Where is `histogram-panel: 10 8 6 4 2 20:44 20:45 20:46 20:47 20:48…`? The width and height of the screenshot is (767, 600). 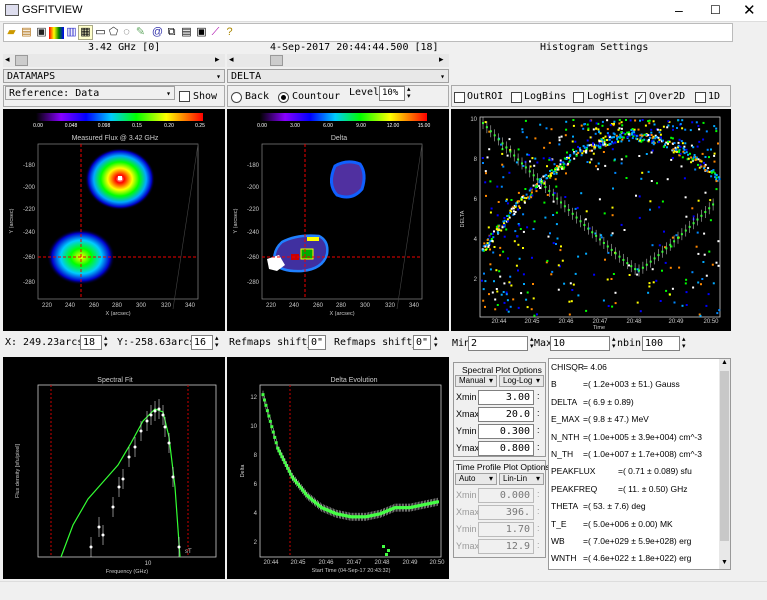 histogram-panel: 10 8 6 4 2 20:44 20:45 20:46 20:47 20:48… is located at coordinates (591, 220).